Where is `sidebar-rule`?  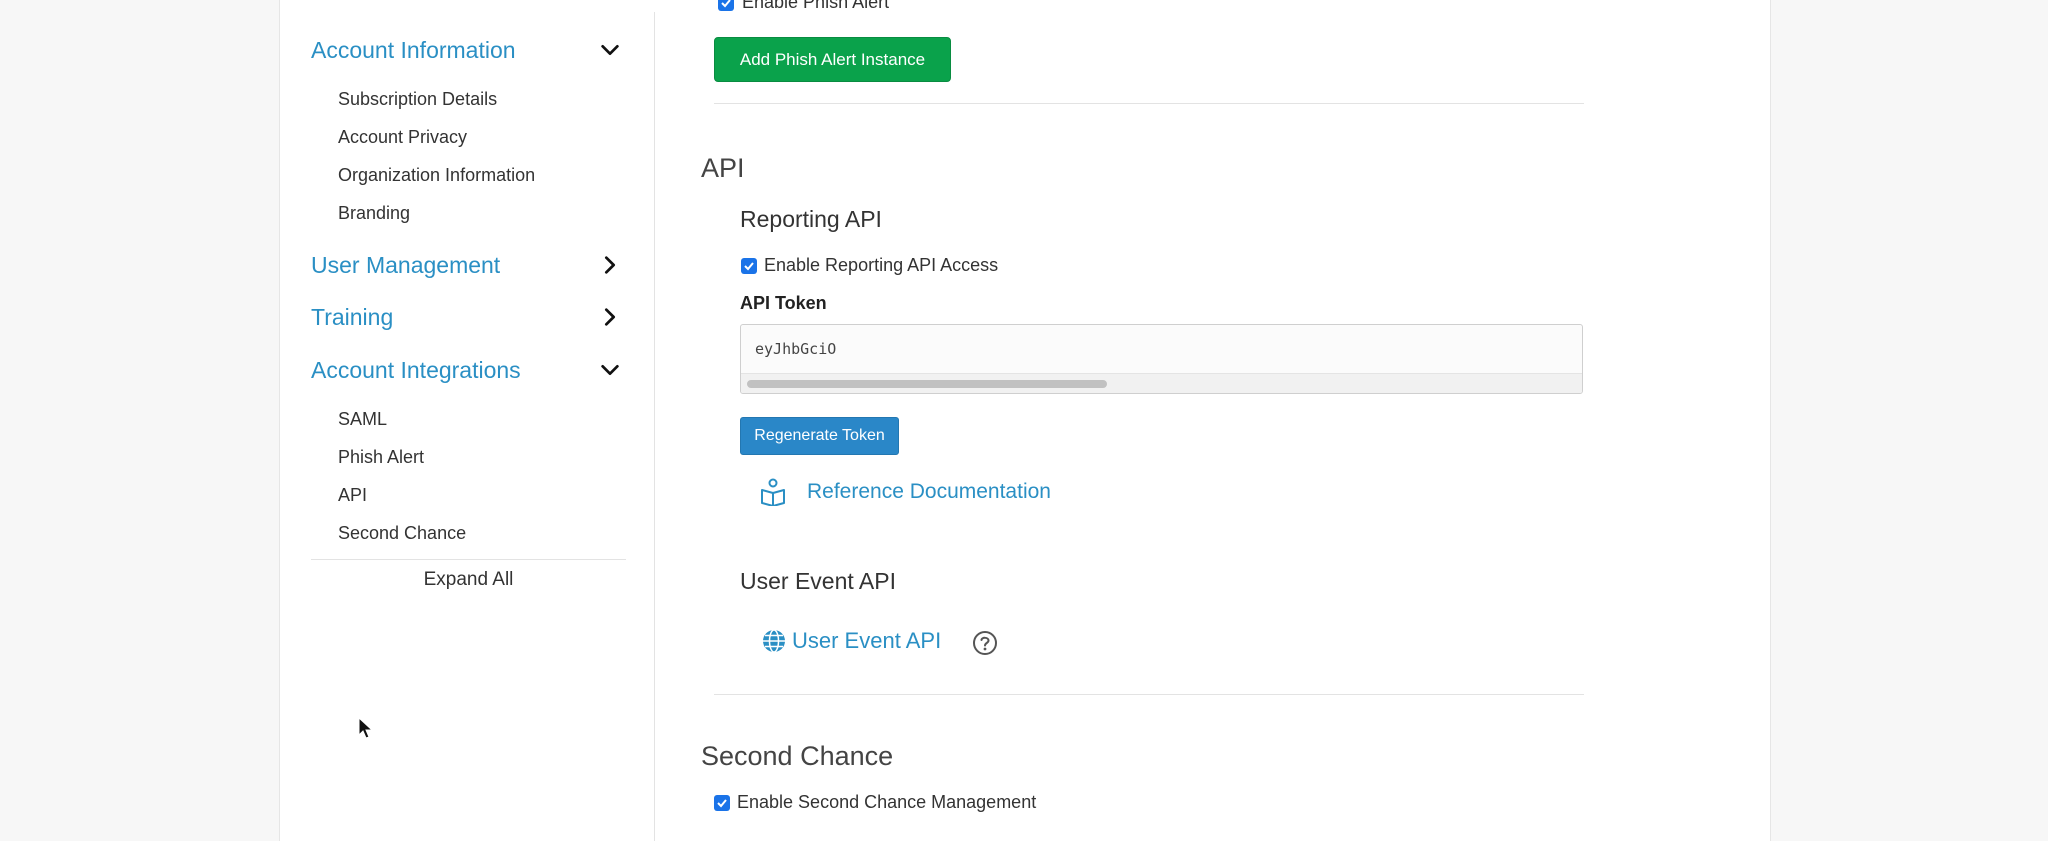
sidebar-rule is located at coordinates (468, 559).